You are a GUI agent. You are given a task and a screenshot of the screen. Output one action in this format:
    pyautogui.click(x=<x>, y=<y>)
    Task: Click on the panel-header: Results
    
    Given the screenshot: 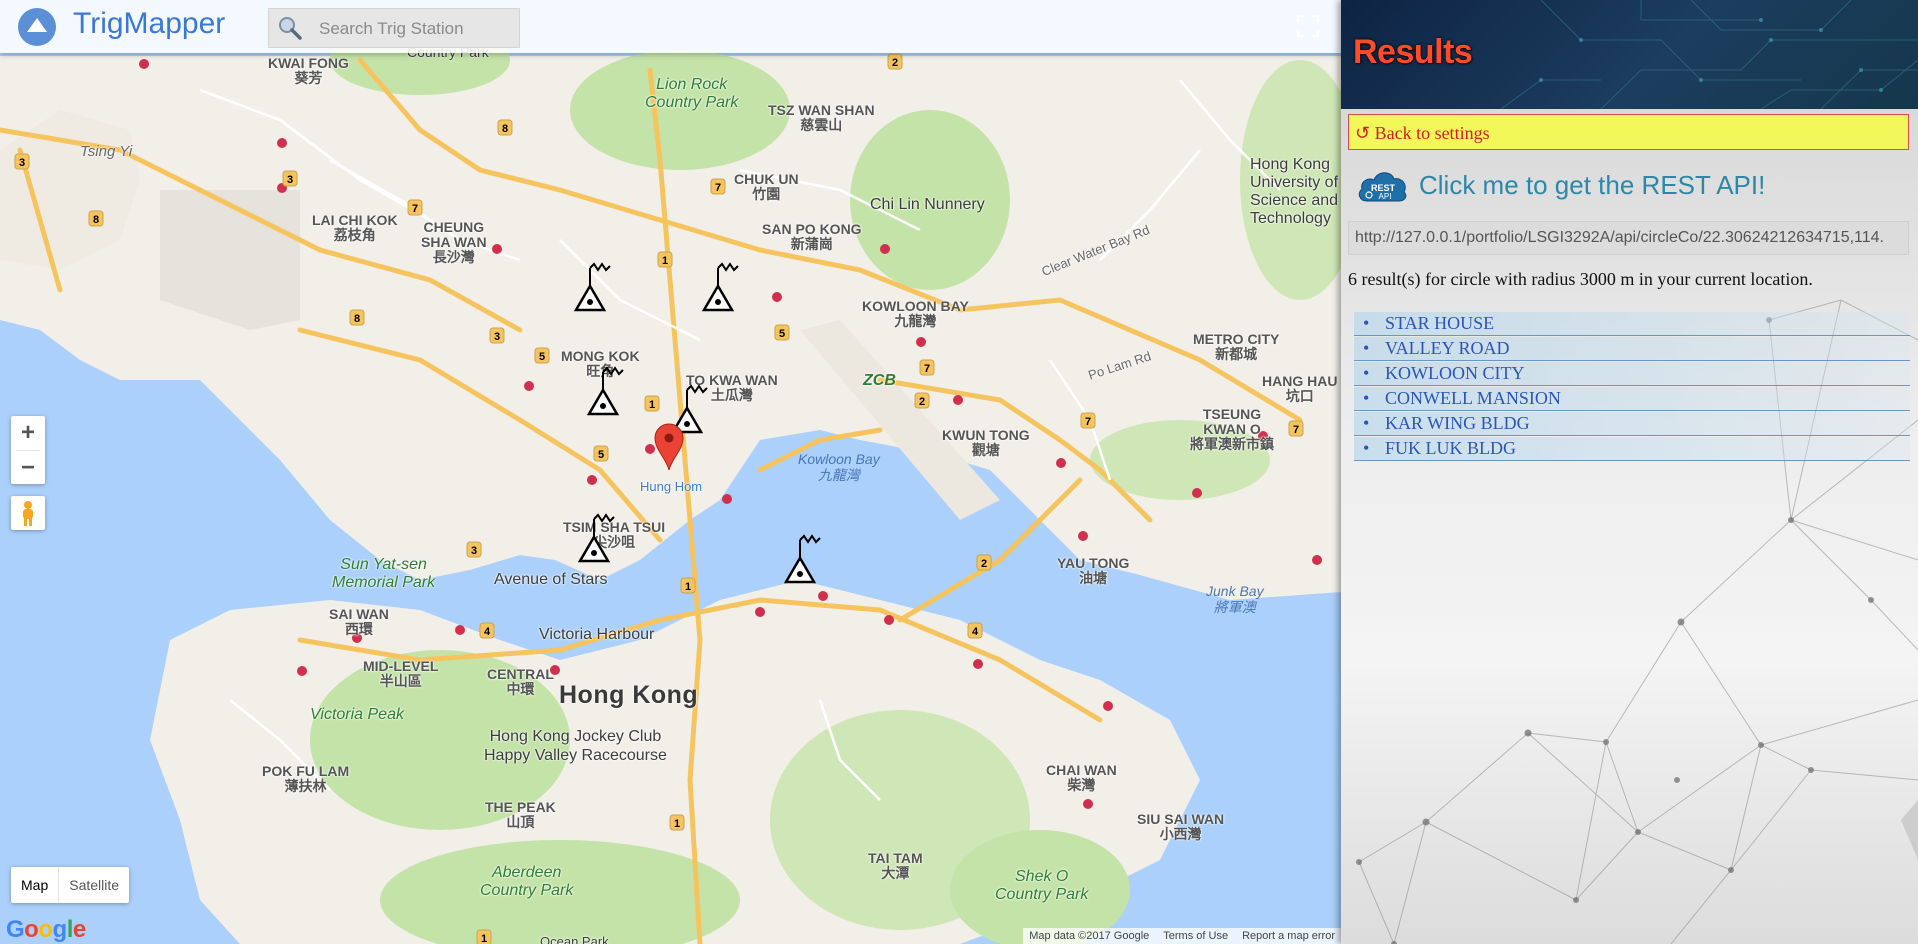 What is the action you would take?
    pyautogui.click(x=1629, y=54)
    